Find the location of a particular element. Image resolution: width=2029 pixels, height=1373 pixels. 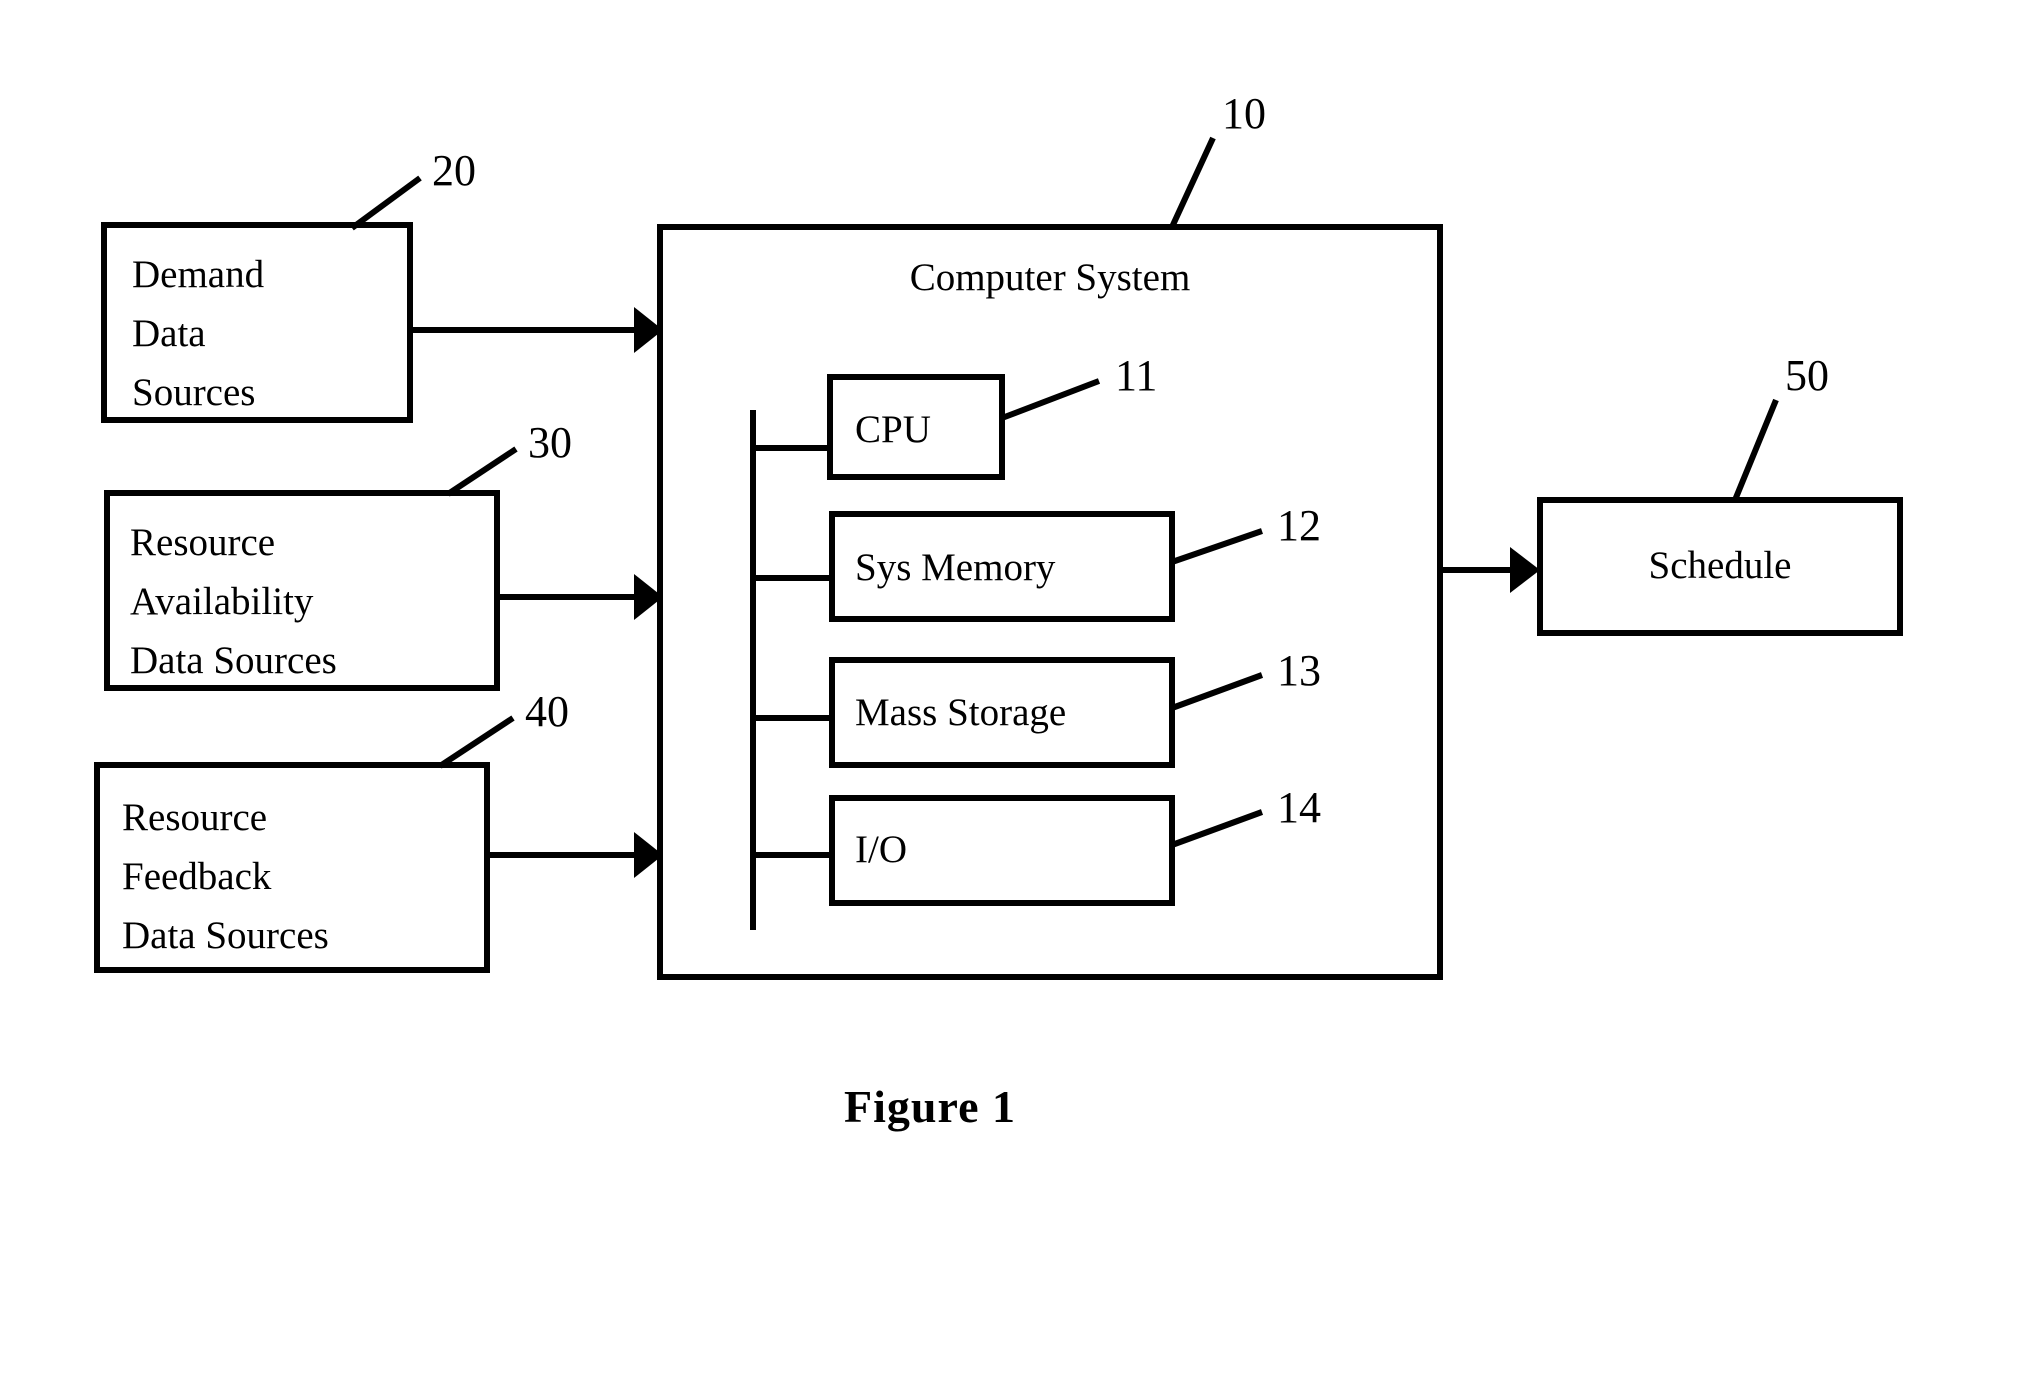

resource-availability-line-2: Availability is located at coordinates (222, 601).